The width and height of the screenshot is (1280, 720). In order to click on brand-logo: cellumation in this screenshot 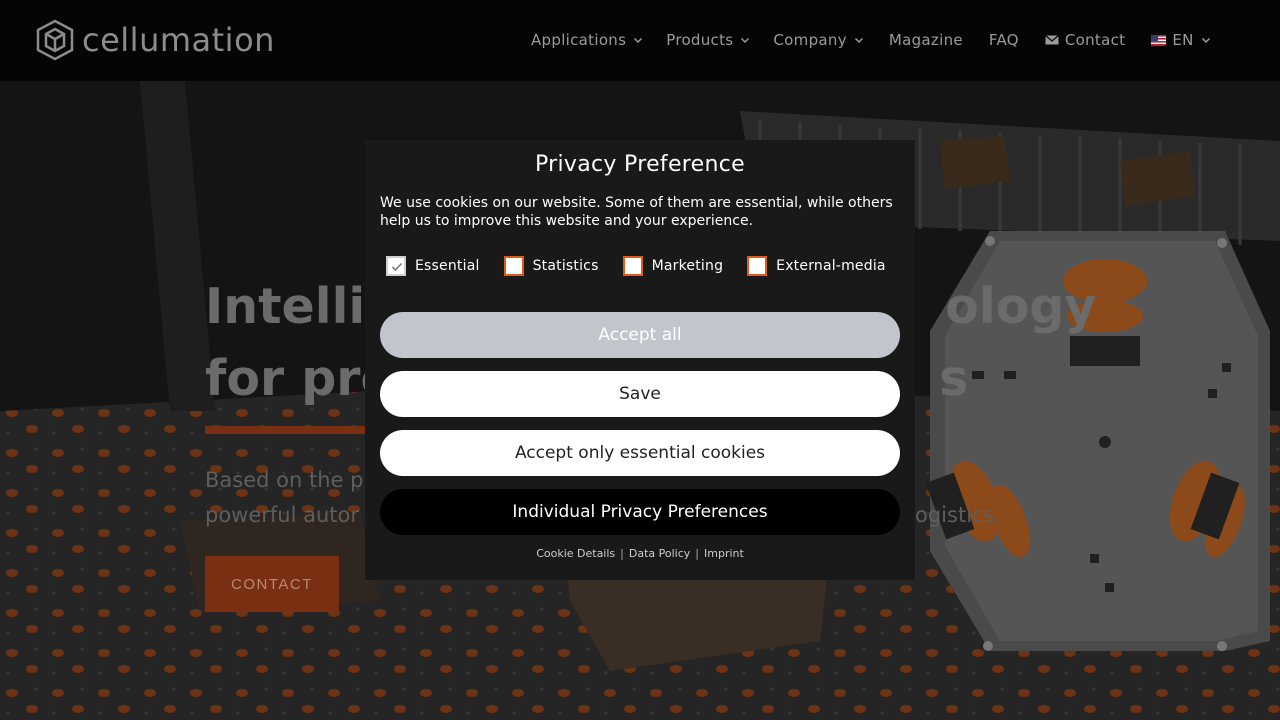, I will do `click(154, 40)`.